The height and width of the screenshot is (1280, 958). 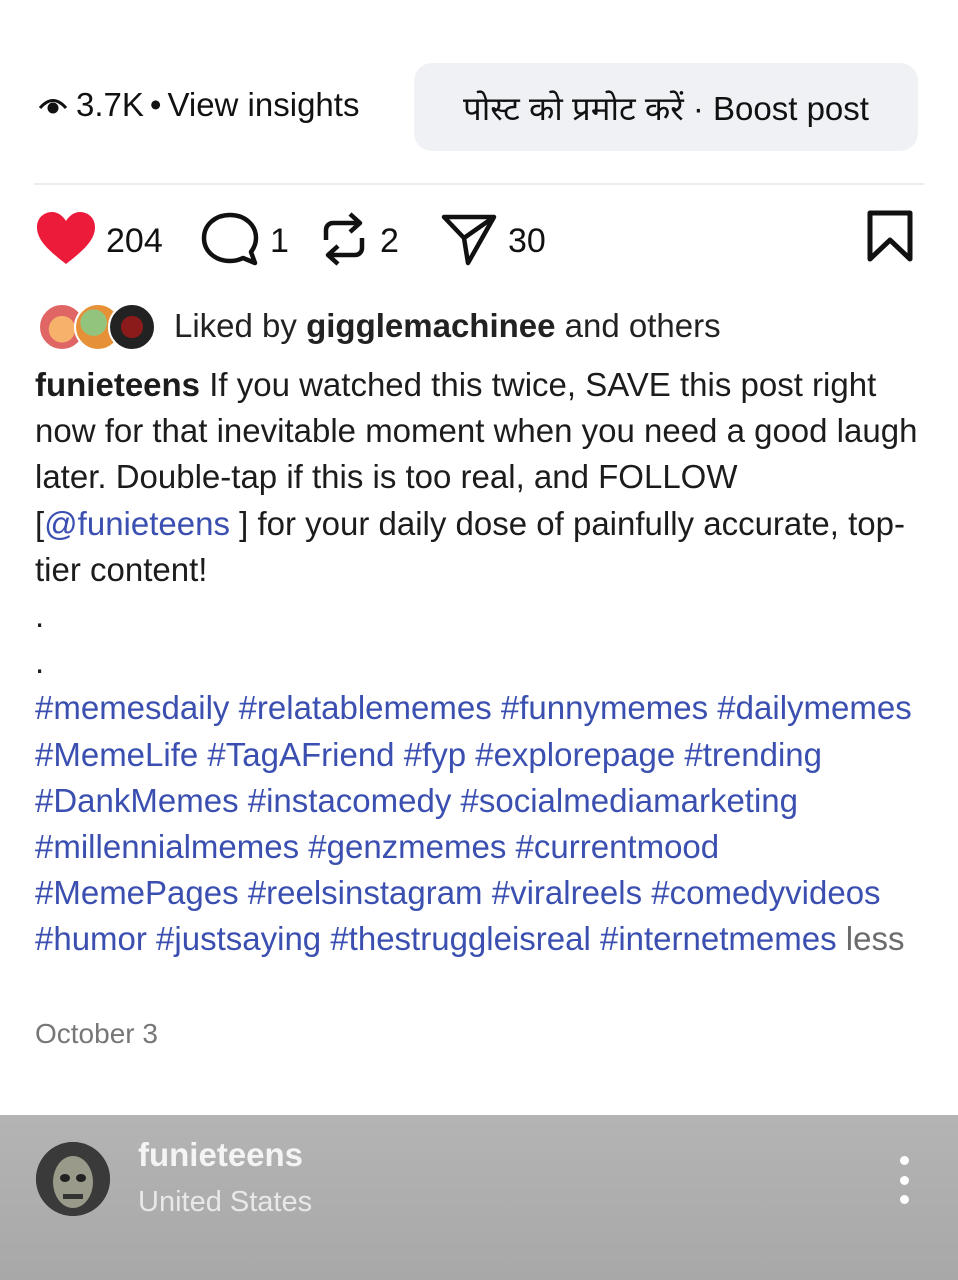 I want to click on heart-icon, so click(x=66, y=241).